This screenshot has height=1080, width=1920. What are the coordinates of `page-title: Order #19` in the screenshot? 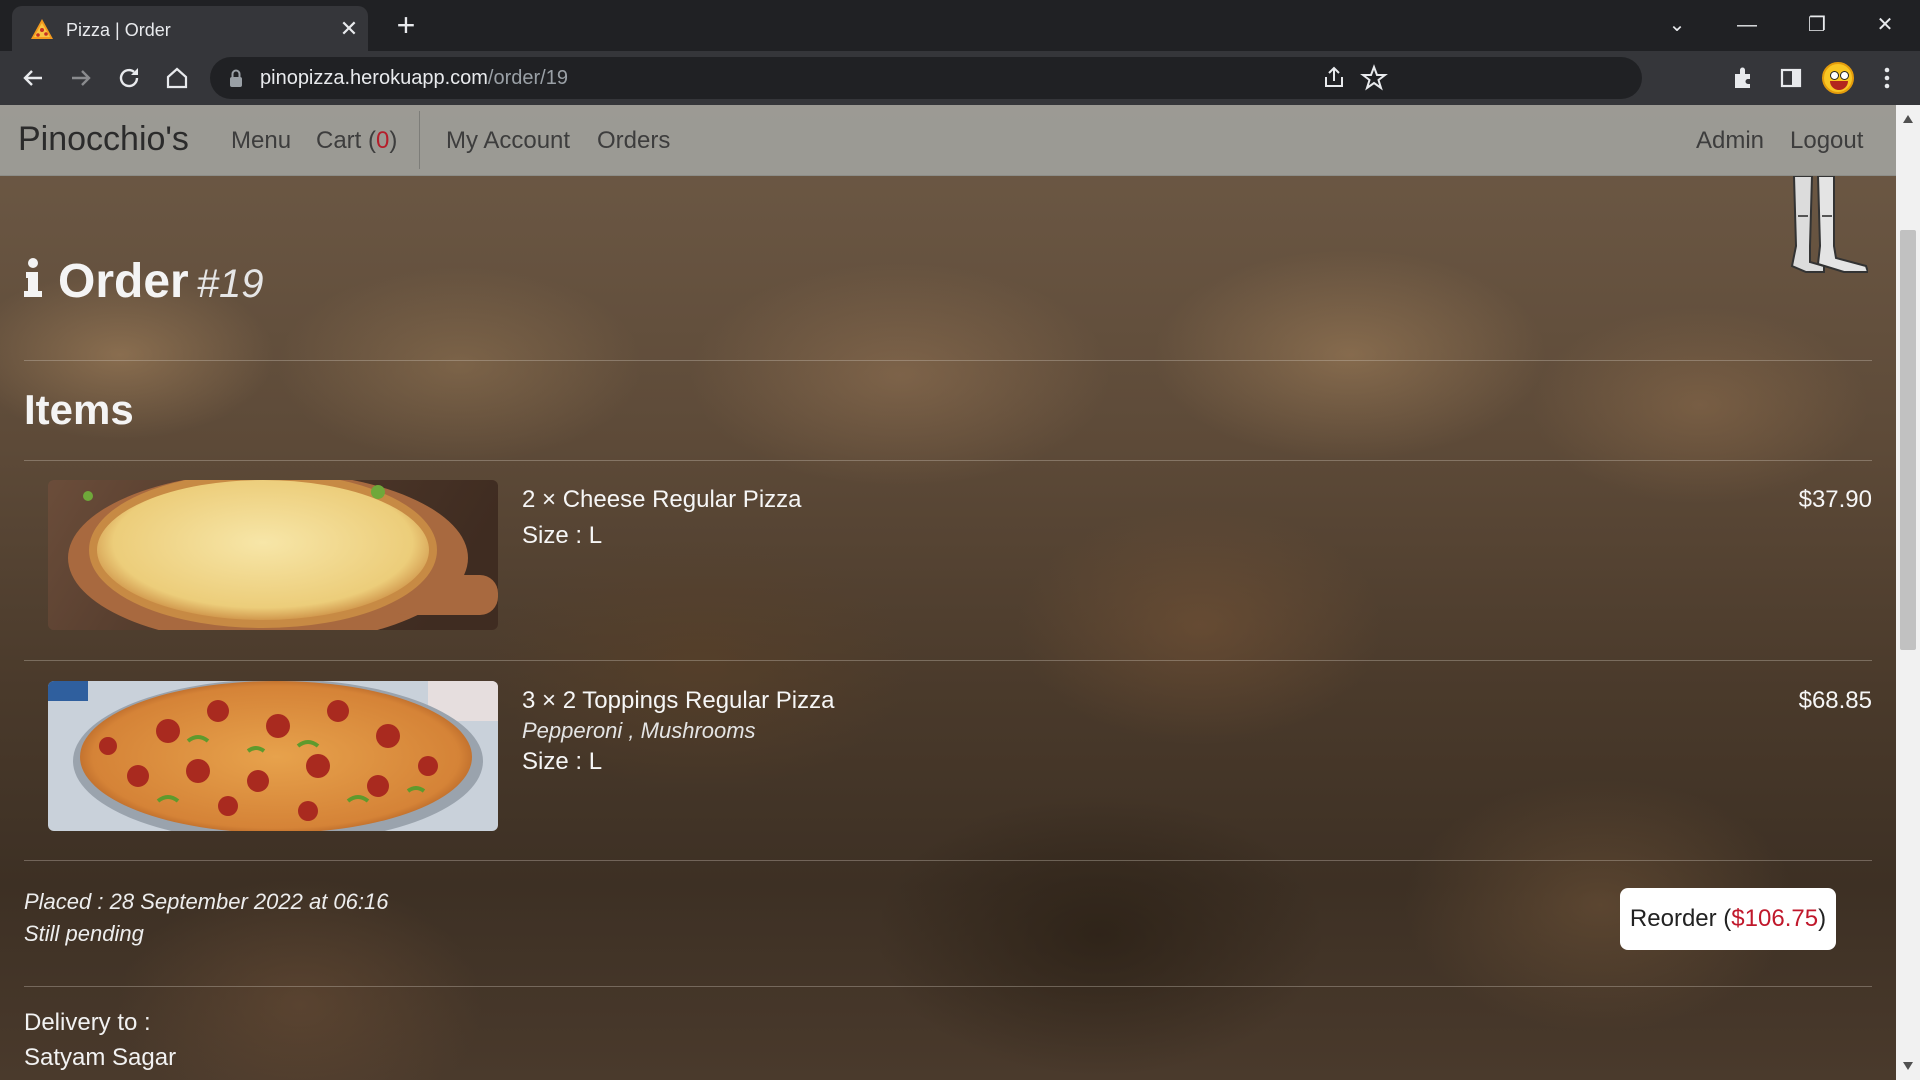 It's located at (143, 281).